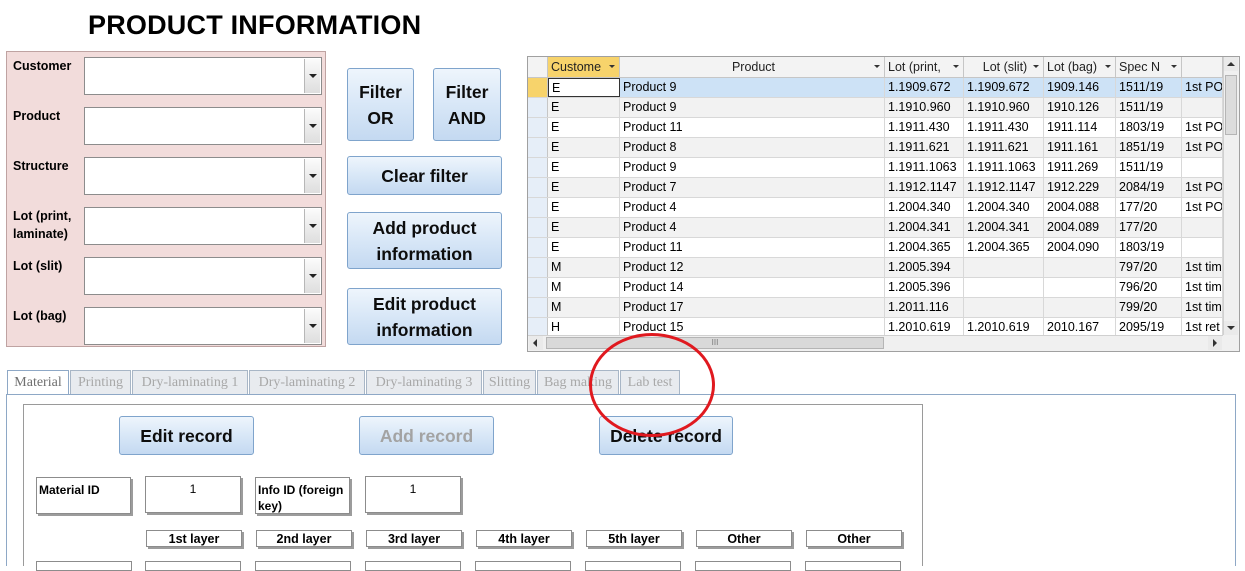 This screenshot has width=1245, height=571. Describe the element at coordinates (1231, 196) in the screenshot. I see `vertical-scrollbar` at that location.